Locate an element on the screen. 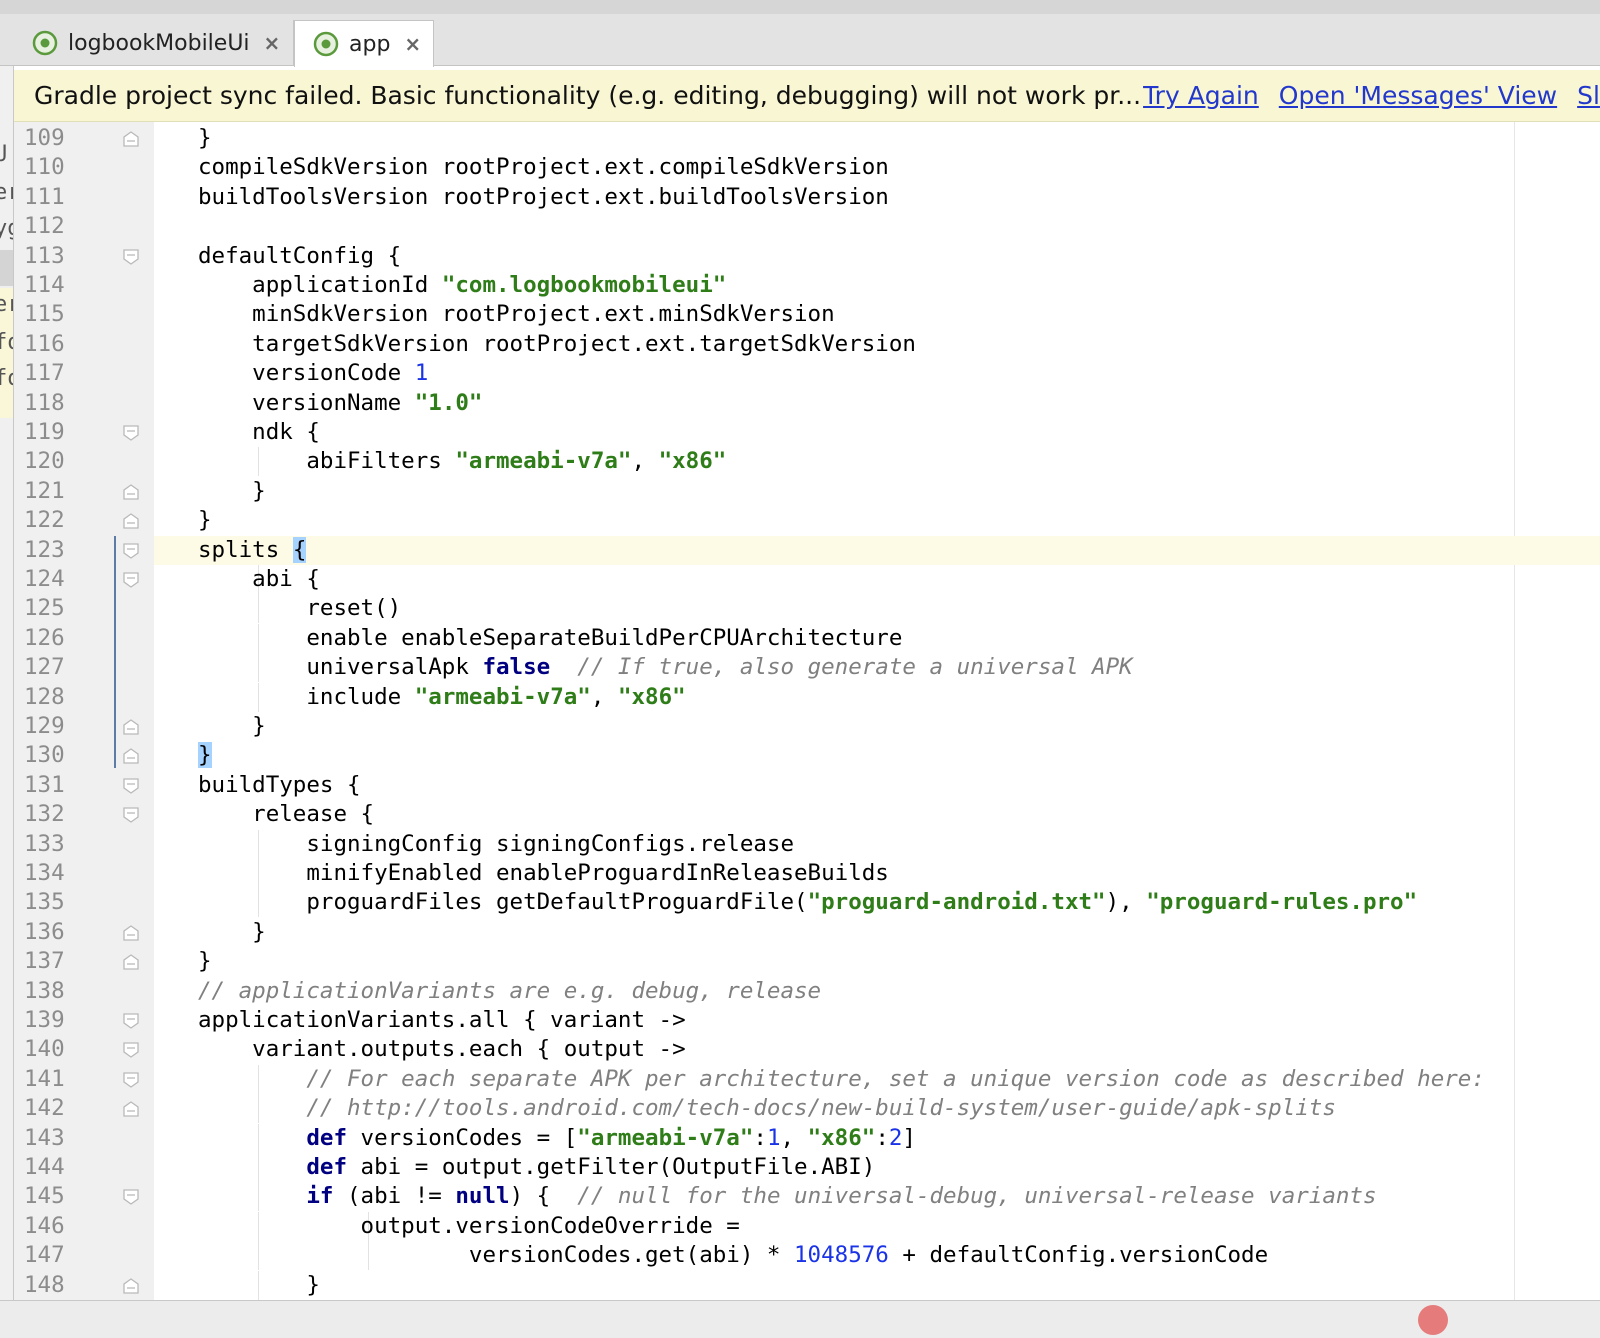 This screenshot has height=1338, width=1600. tab-logbookmobileui: logbookMobileUi × is located at coordinates (154, 43).